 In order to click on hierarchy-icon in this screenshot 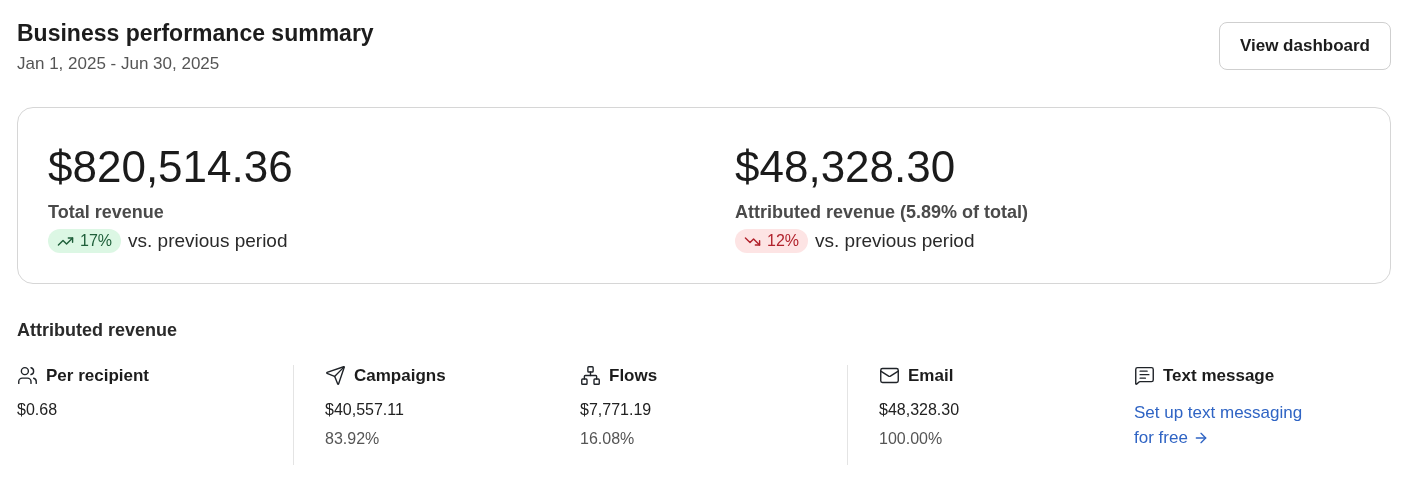, I will do `click(590, 375)`.